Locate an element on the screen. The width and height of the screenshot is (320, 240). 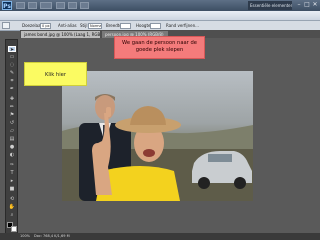
tab-james-bond: james bond.jpg @ 100% (Laag 1, RGB/8) * is located at coordinates (60, 34).